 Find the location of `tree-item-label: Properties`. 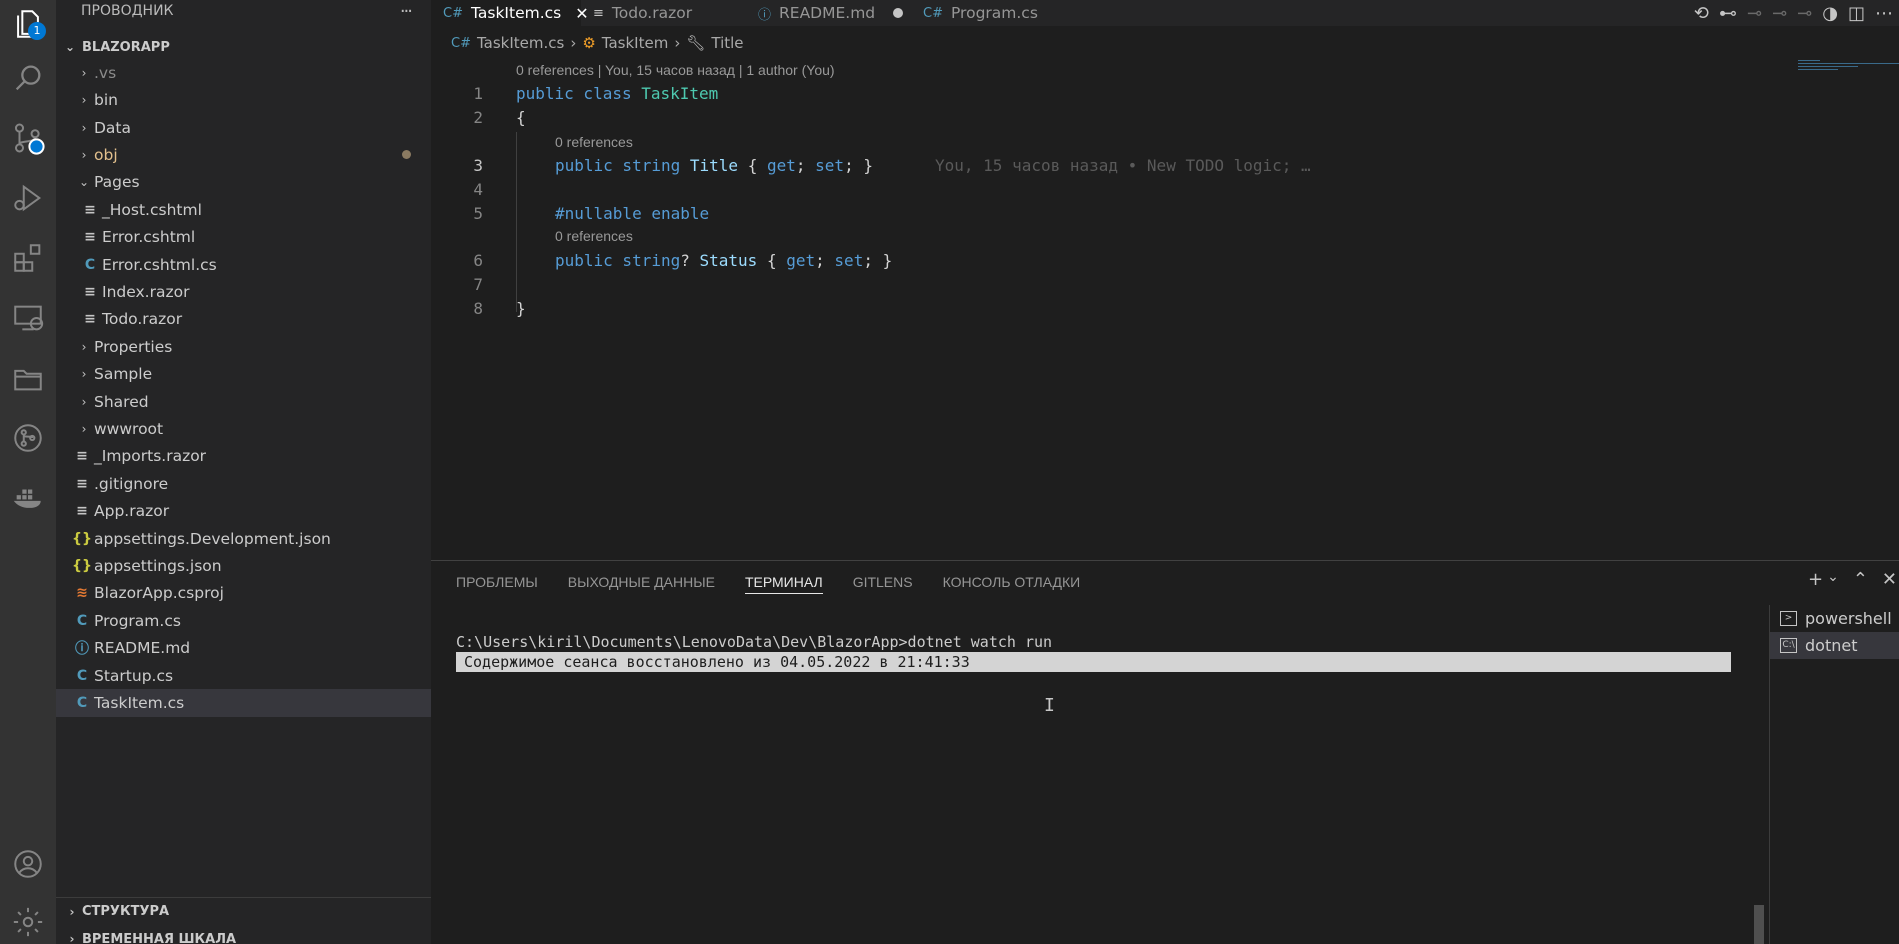

tree-item-label: Properties is located at coordinates (133, 346).